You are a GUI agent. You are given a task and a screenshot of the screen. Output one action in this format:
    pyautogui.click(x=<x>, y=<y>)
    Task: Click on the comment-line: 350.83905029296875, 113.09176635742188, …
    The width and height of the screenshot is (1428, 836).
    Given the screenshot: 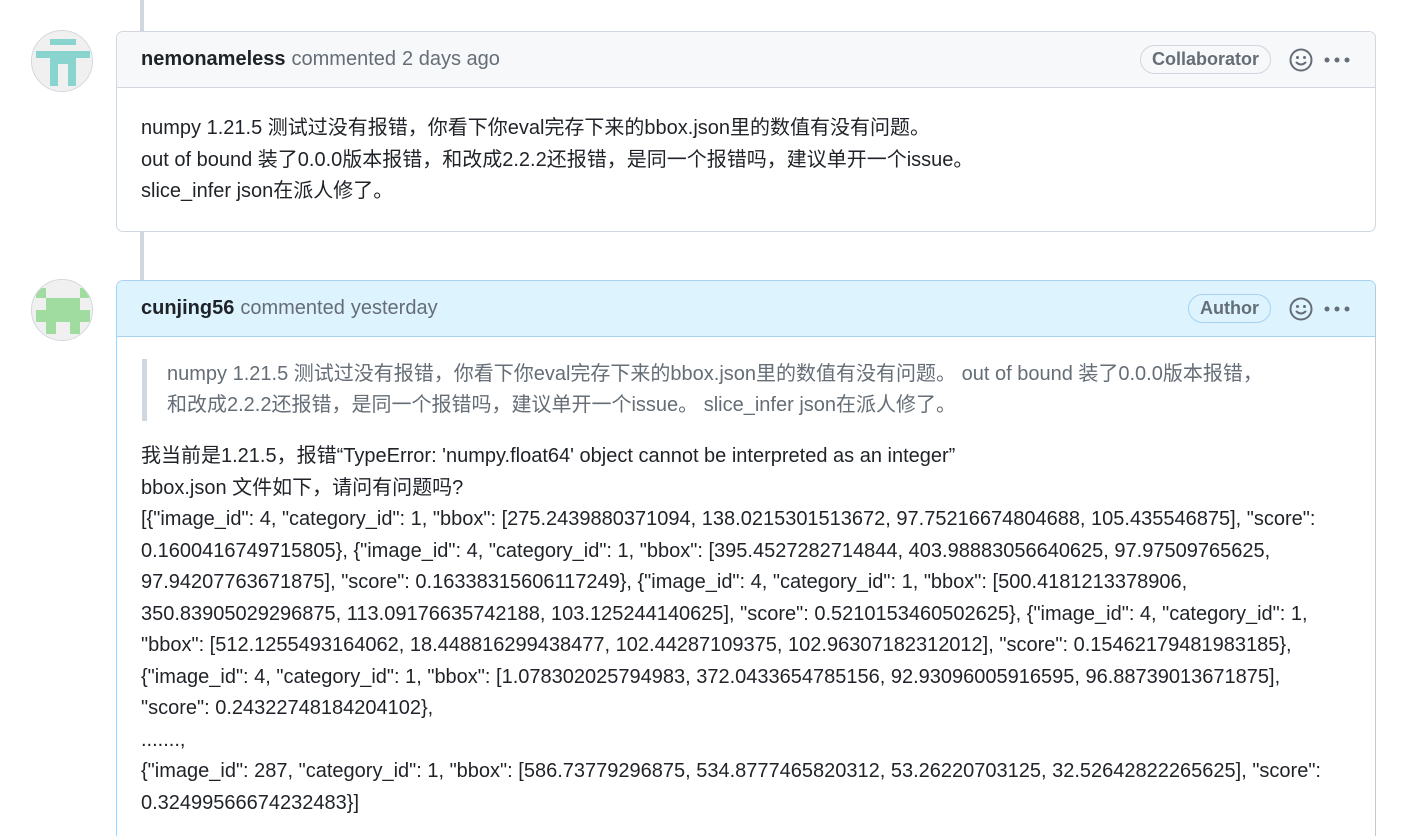 What is the action you would take?
    pyautogui.click(x=724, y=613)
    